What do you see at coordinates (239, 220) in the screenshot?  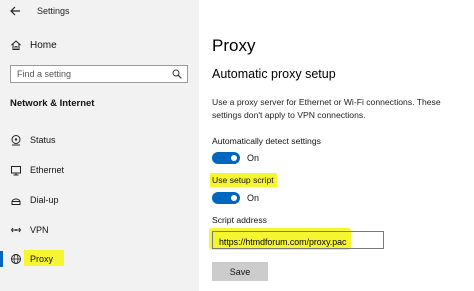 I see `script-address-label: Script address` at bounding box center [239, 220].